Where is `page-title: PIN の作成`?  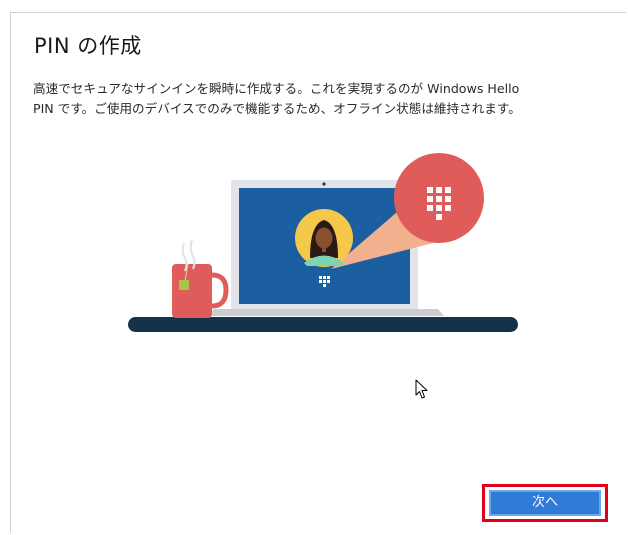
page-title: PIN の作成 is located at coordinates (88, 46).